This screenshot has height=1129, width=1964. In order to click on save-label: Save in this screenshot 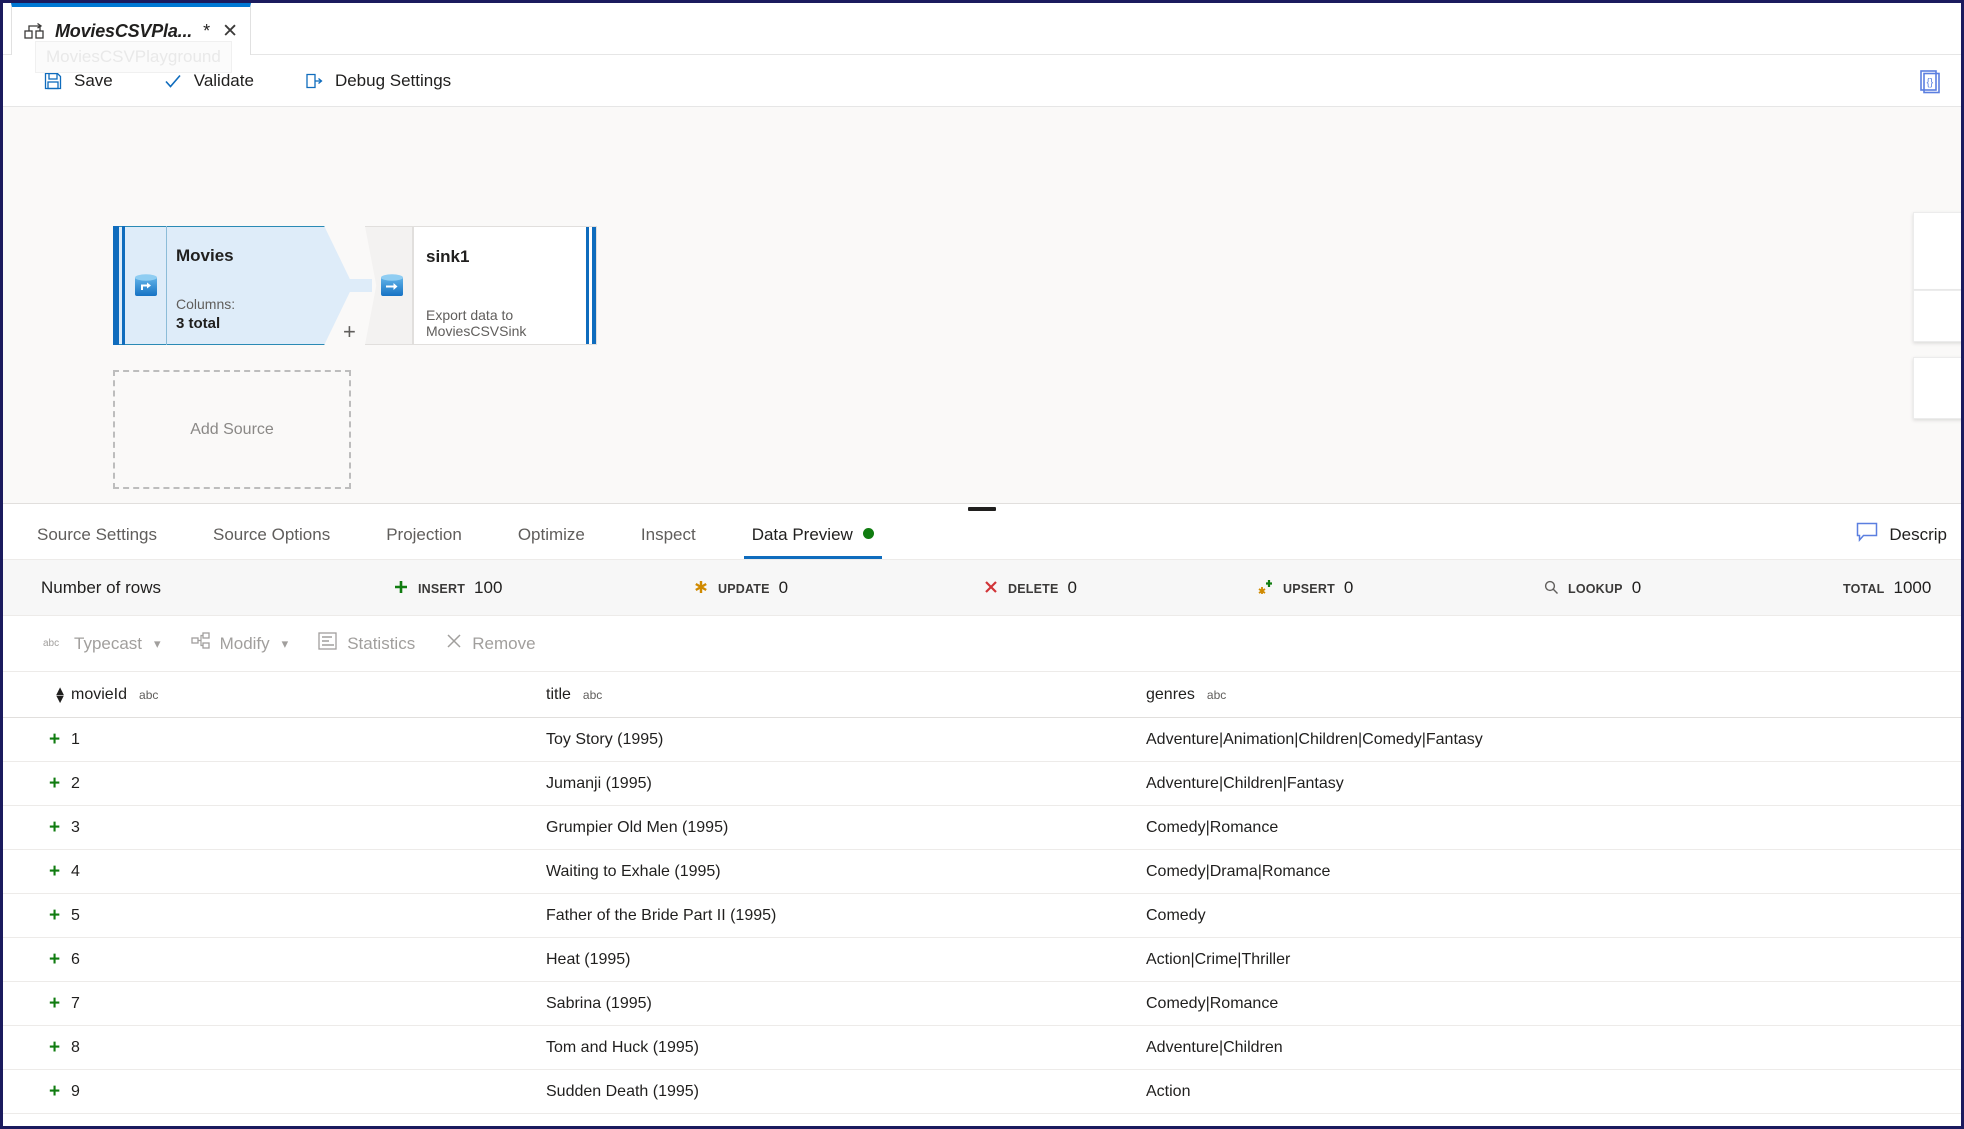, I will do `click(93, 80)`.